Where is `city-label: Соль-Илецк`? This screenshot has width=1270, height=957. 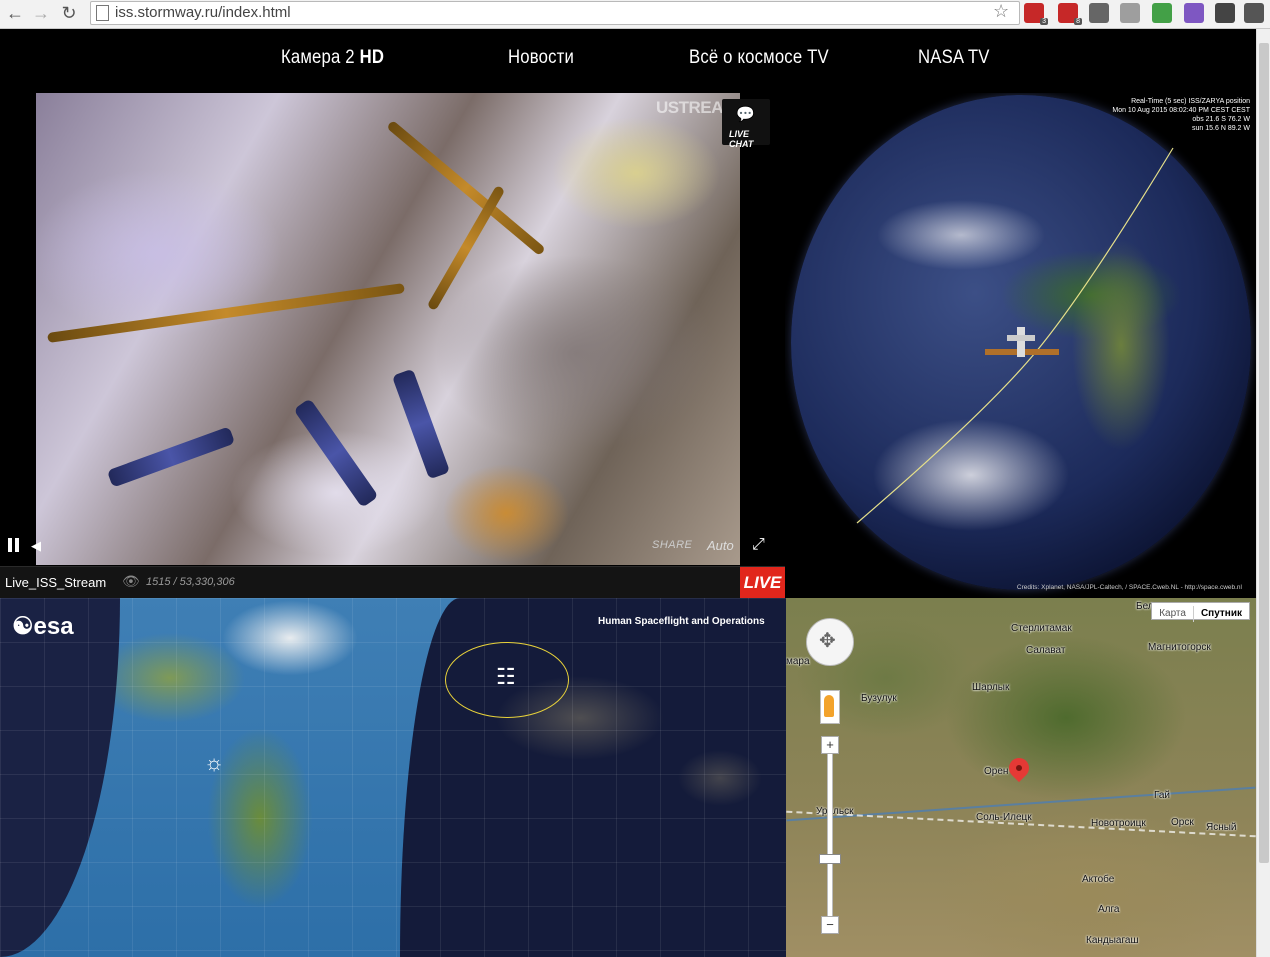
city-label: Соль-Илецк is located at coordinates (1004, 817).